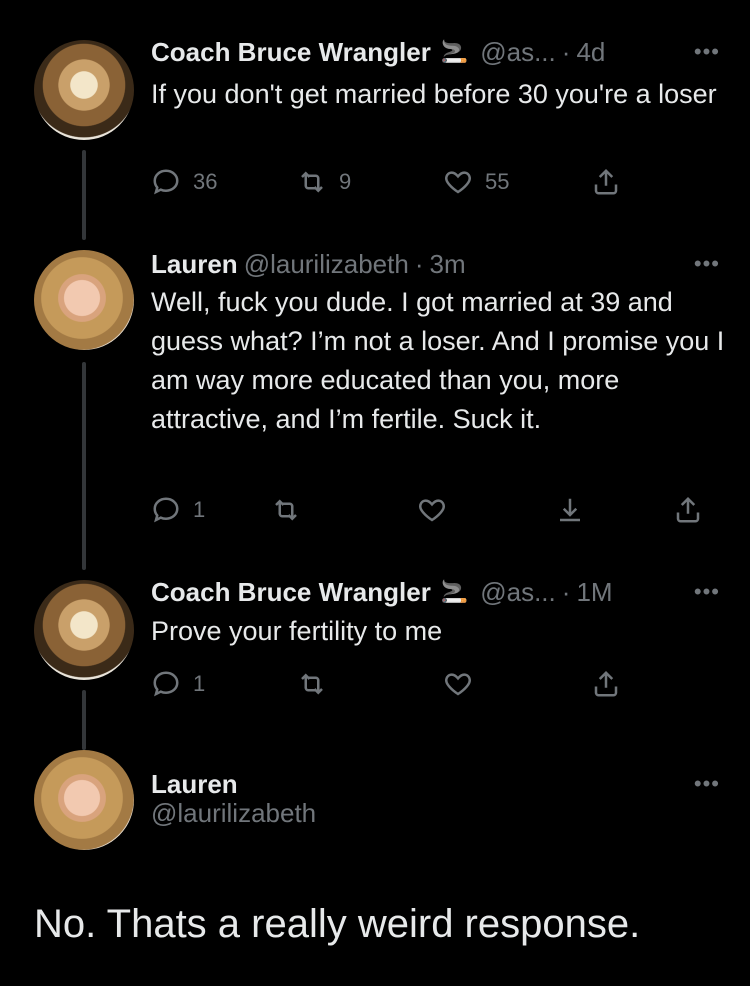 Image resolution: width=750 pixels, height=986 pixels. What do you see at coordinates (431, 182) in the screenshot?
I see `action-bar: 36 9 55` at bounding box center [431, 182].